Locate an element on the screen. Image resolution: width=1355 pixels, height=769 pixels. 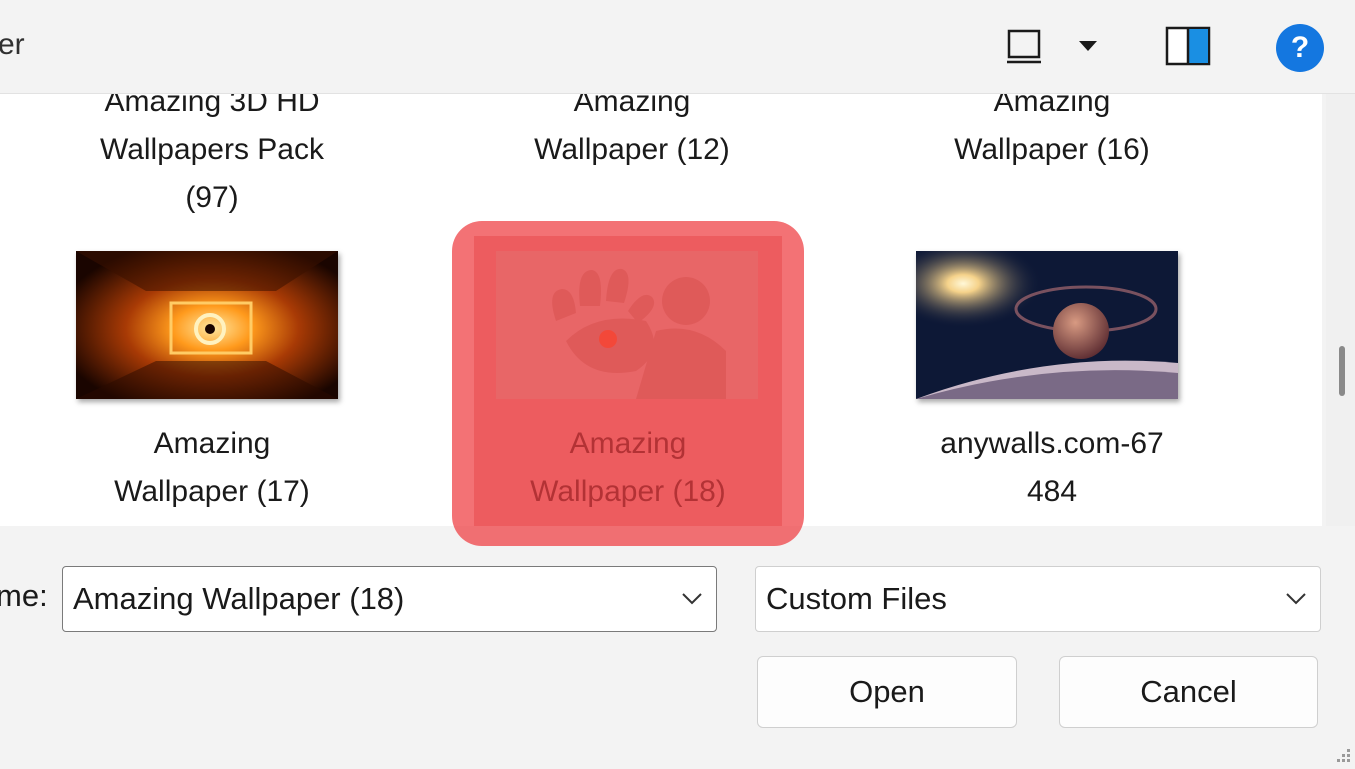
address-bar-fragment: er is located at coordinates (12, 45).